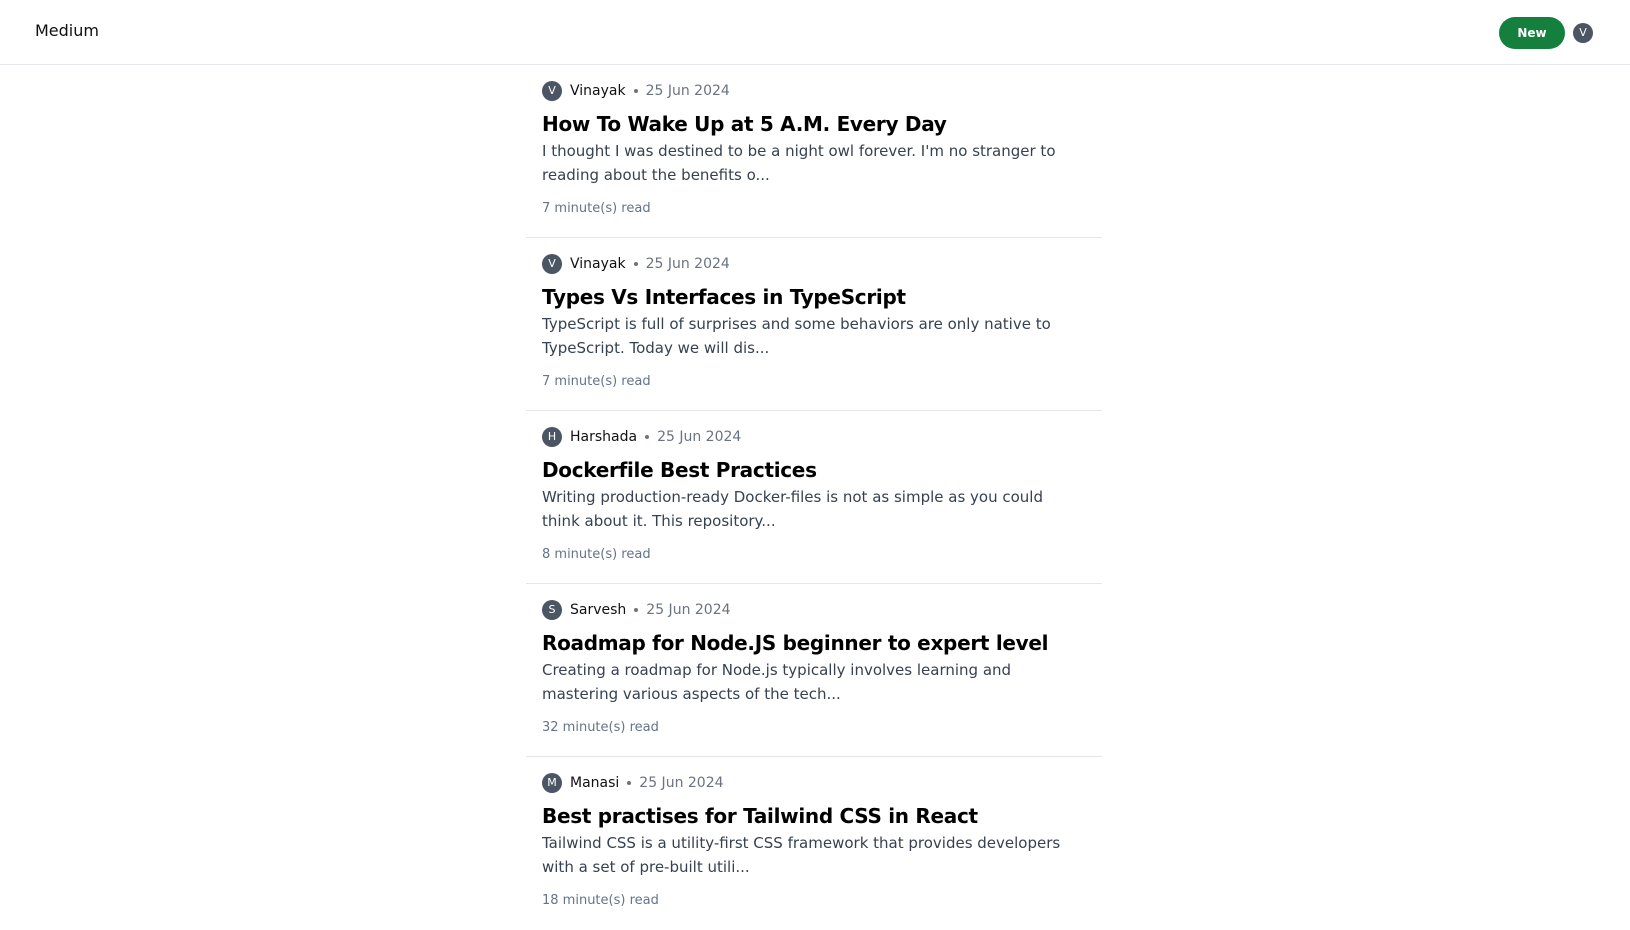 This screenshot has width=1630, height=930. What do you see at coordinates (814, 470) in the screenshot?
I see `post-title: Dockerfile Best Practices` at bounding box center [814, 470].